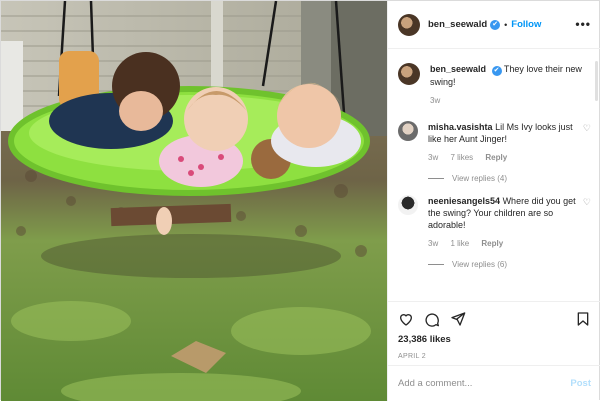 The image size is (600, 401). I want to click on comment-meta: 3w 7 likes Reply, so click(502, 158).